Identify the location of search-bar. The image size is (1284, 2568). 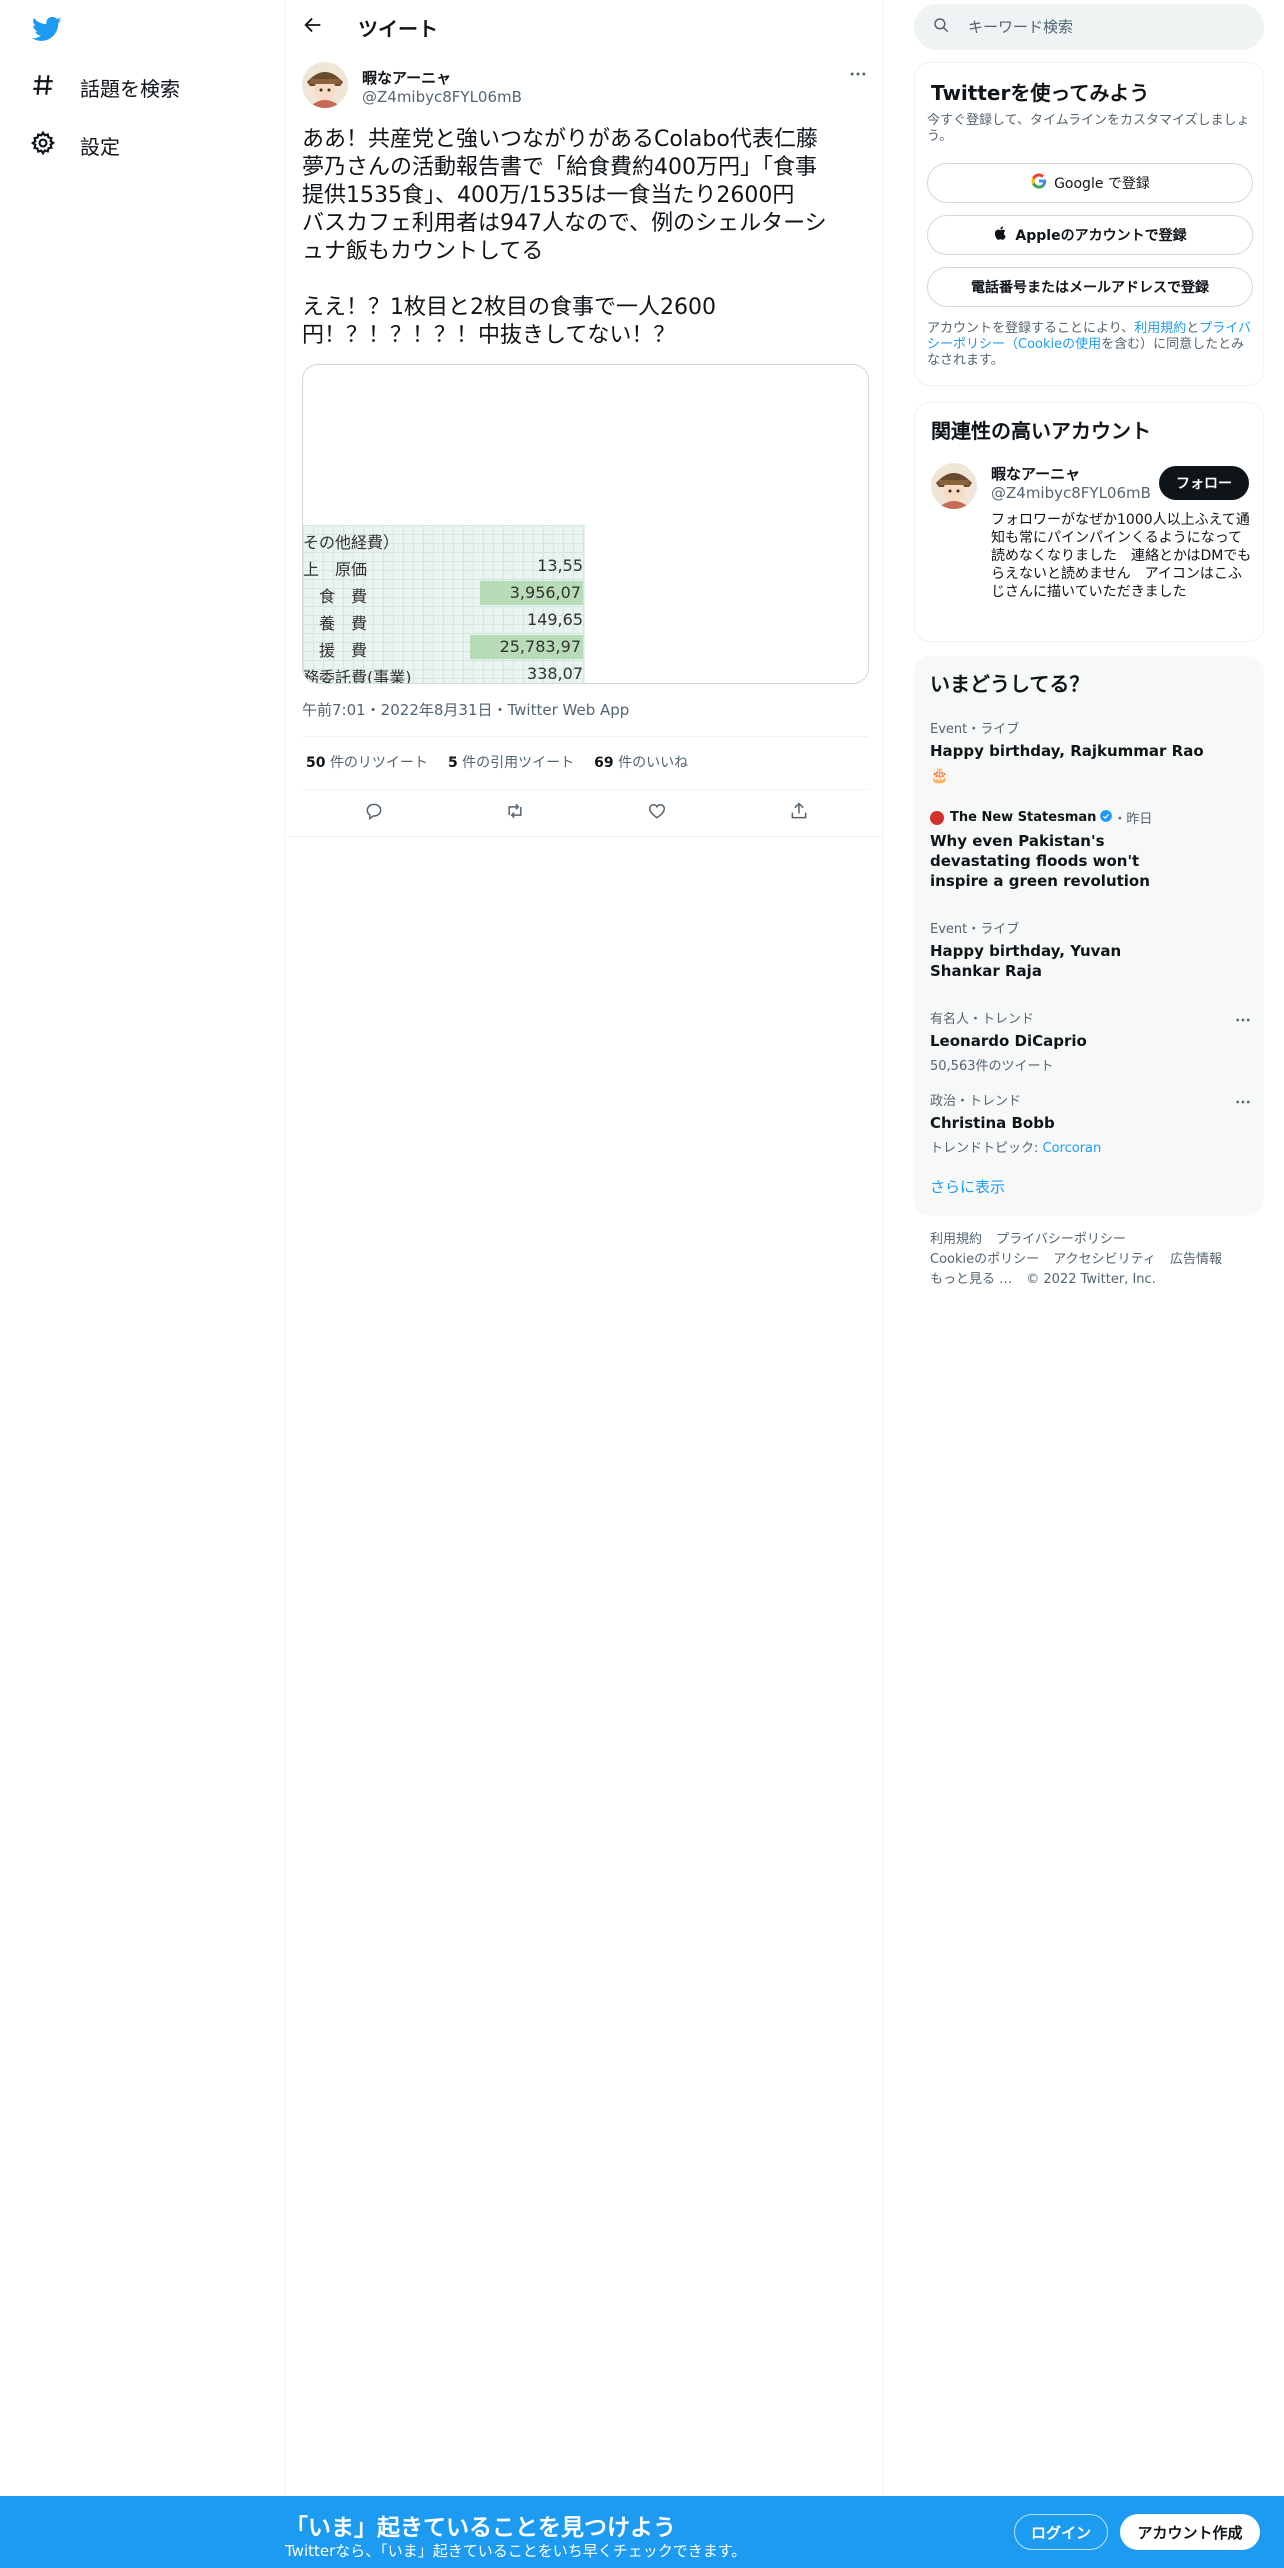
(1089, 27).